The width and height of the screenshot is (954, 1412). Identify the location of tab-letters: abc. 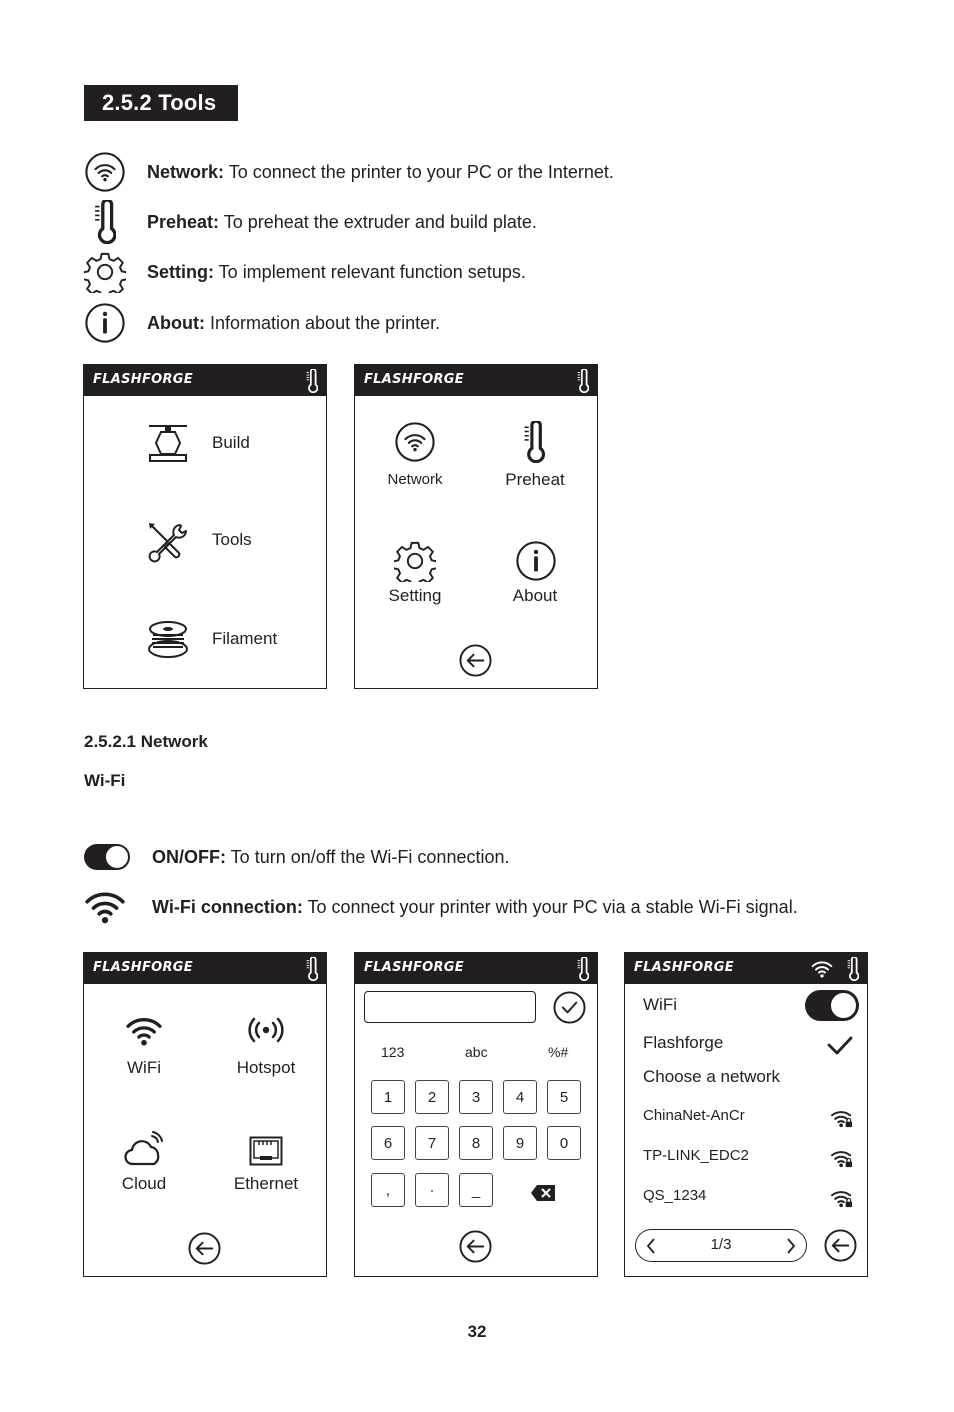
(476, 1052).